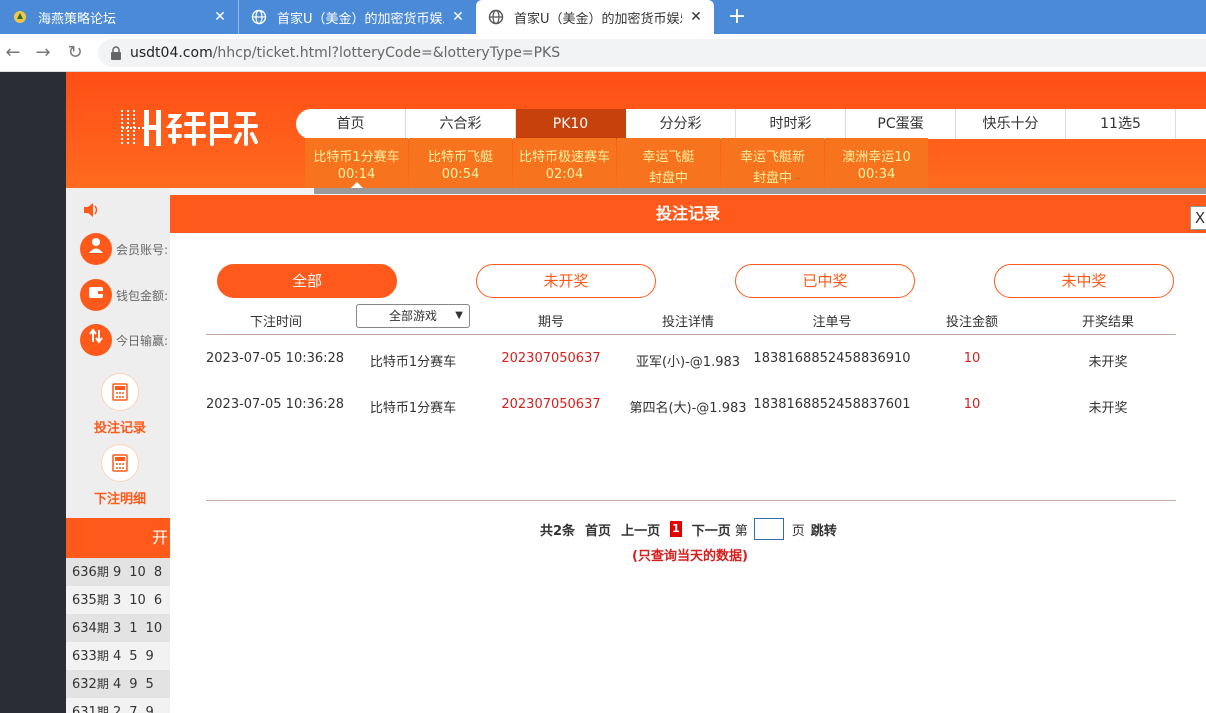 This screenshot has width=1206, height=713. I want to click on subnav-game-name: 澳洲幸运10, so click(876, 157).